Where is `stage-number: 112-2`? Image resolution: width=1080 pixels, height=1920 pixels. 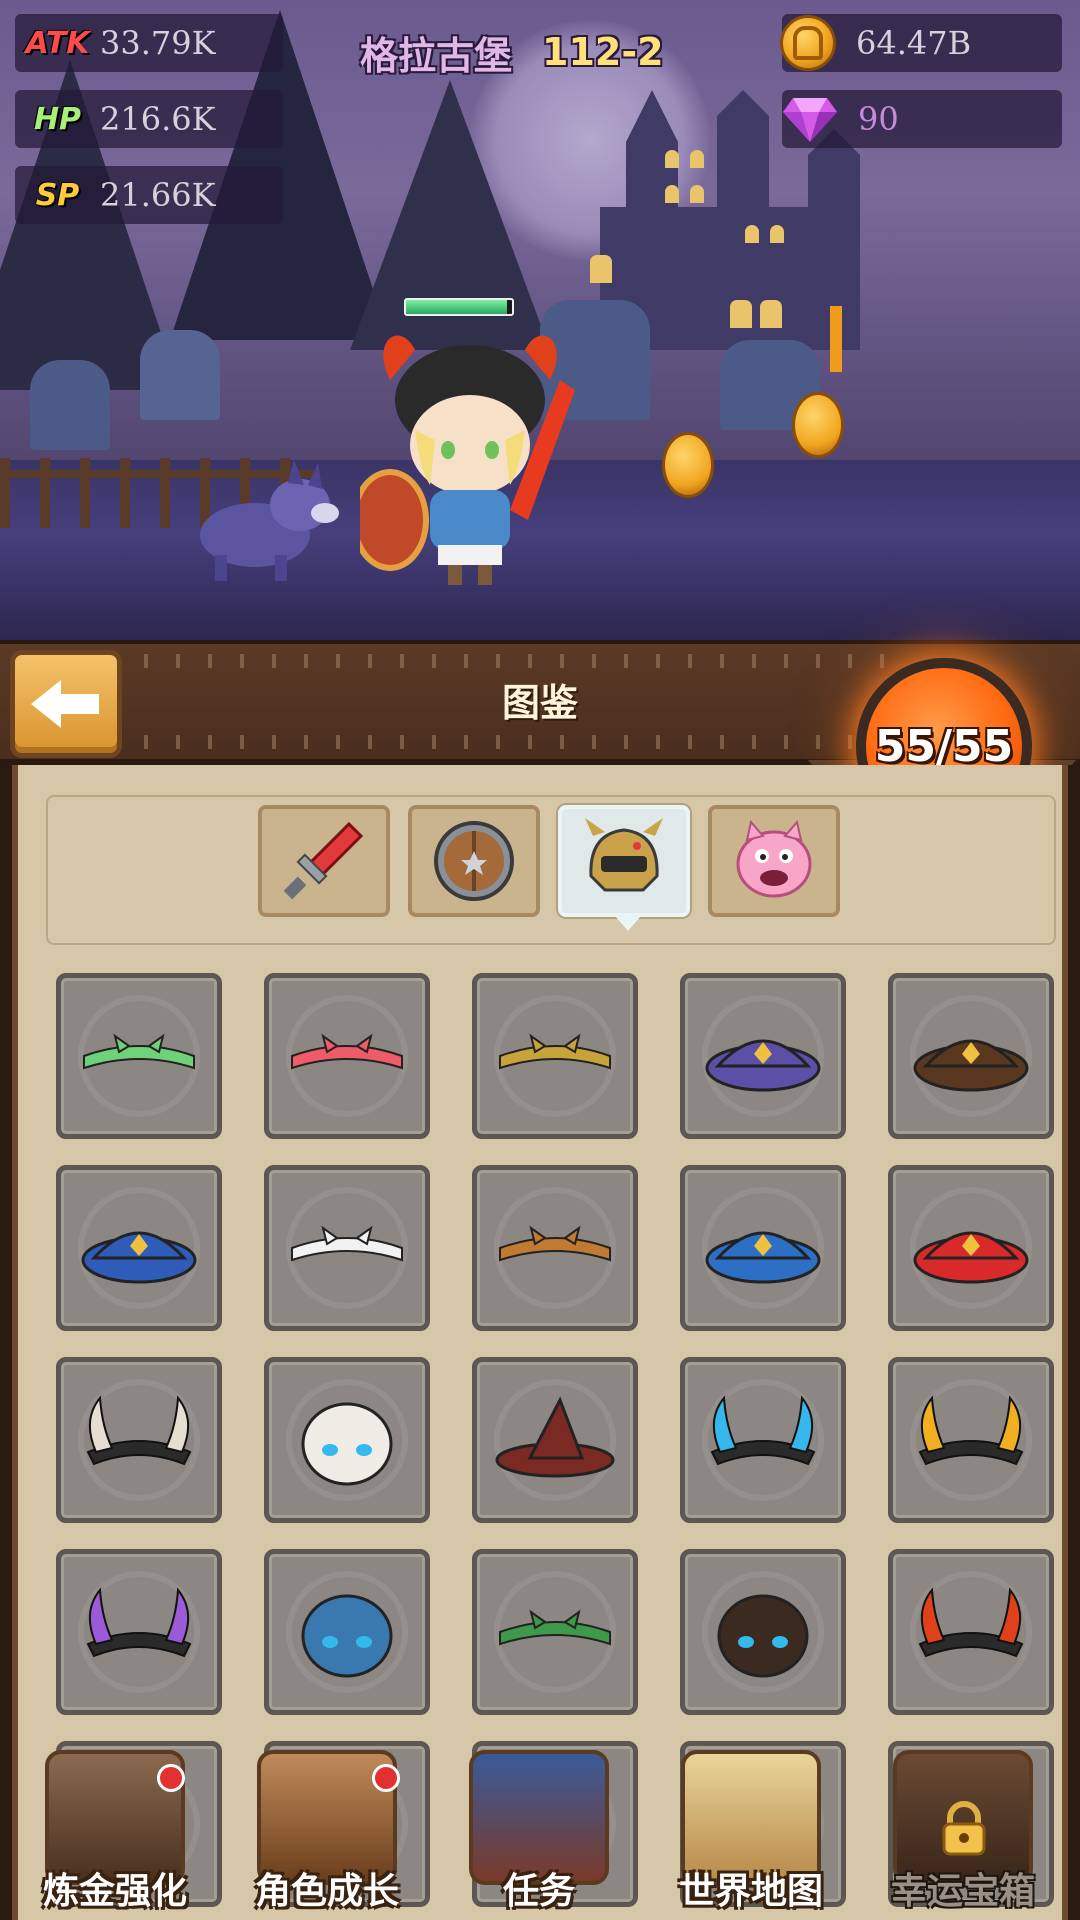 stage-number: 112-2 is located at coordinates (603, 52).